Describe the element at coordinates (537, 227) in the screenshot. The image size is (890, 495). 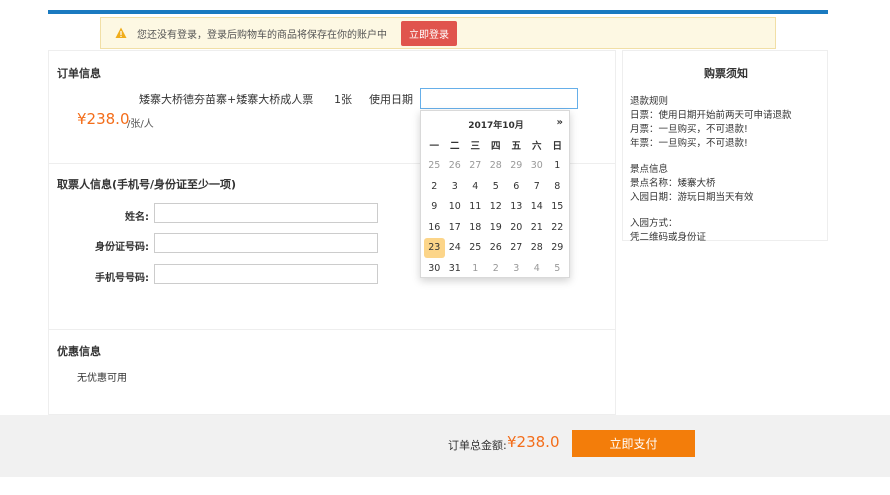
I see `calendar-day: 21` at that location.